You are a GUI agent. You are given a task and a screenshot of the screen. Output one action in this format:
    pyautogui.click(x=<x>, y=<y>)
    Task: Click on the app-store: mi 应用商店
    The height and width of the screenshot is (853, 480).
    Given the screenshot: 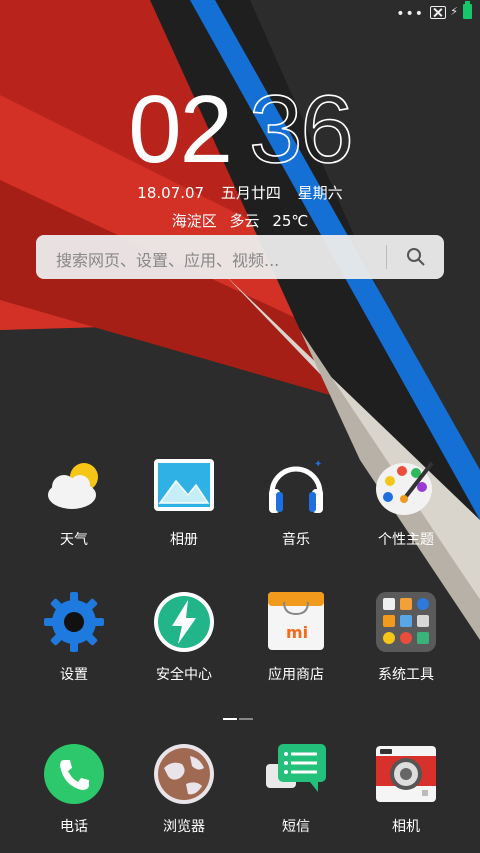 What is the action you would take?
    pyautogui.click(x=296, y=637)
    